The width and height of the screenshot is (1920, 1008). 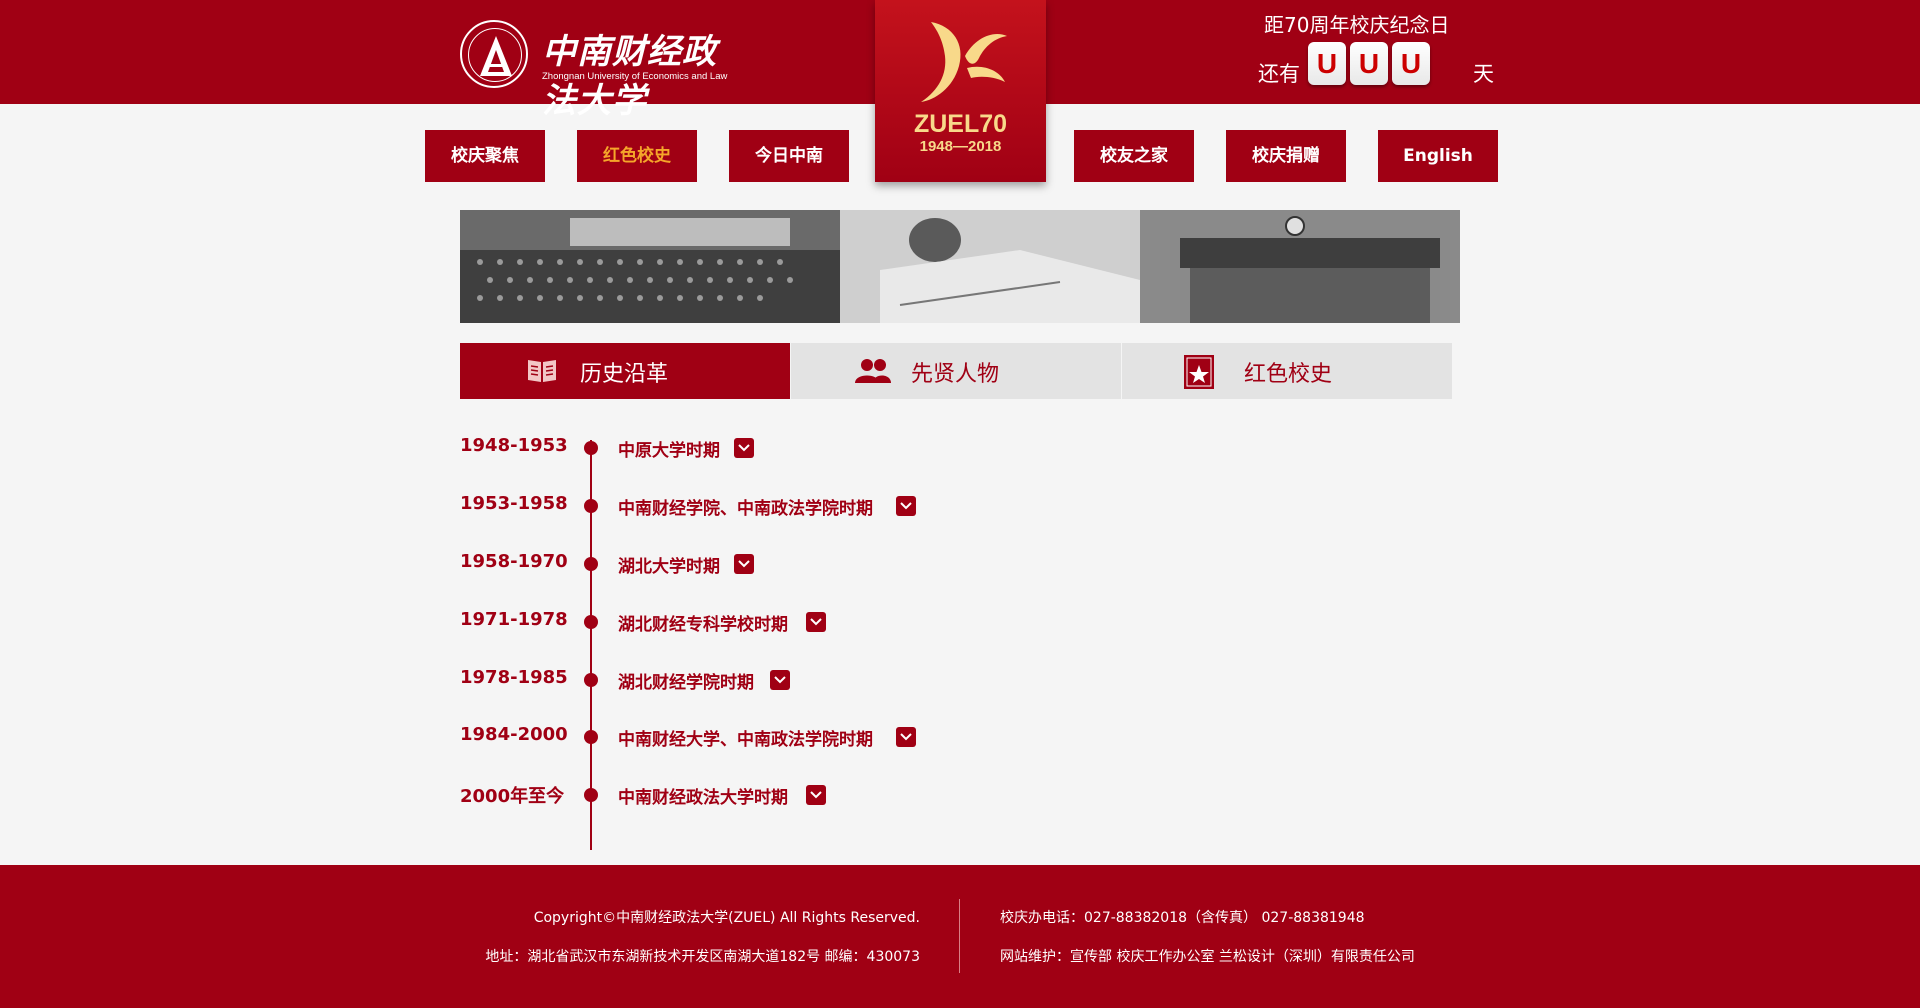 What do you see at coordinates (514, 734) in the screenshot?
I see `timeline-years: 1984-2000` at bounding box center [514, 734].